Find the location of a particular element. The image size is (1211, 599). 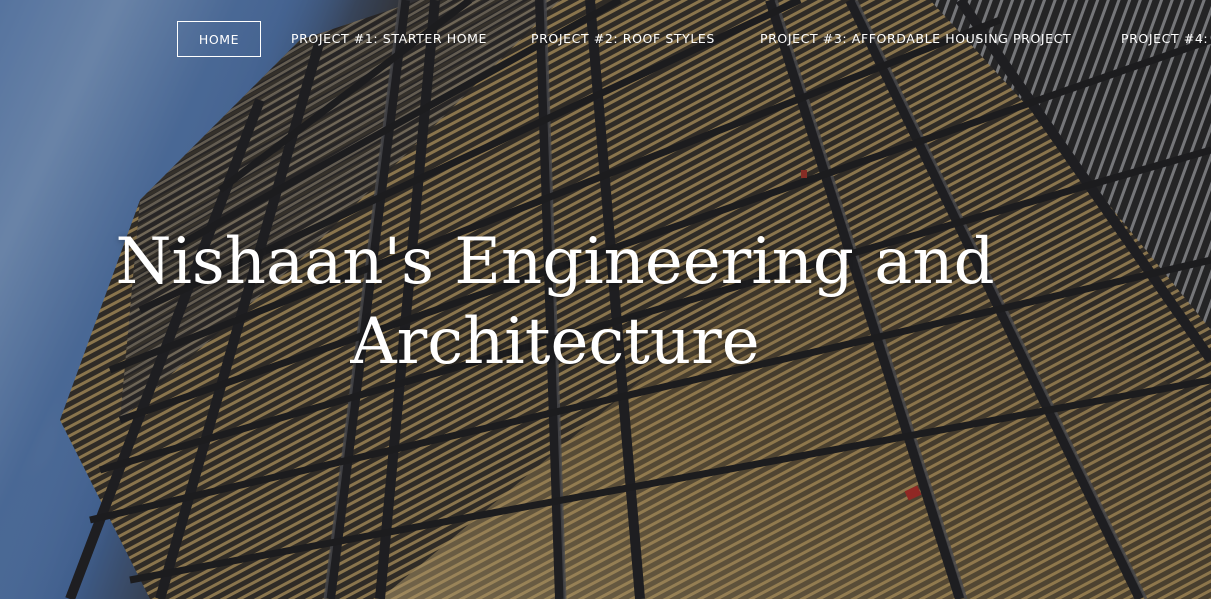

nav-item-home: HOME is located at coordinates (219, 39).